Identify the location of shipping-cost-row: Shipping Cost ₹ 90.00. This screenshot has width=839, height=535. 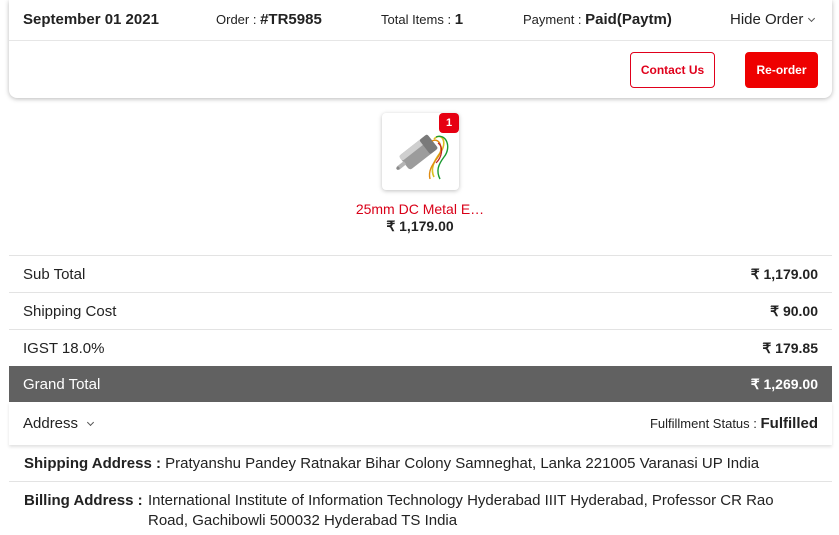
(420, 310).